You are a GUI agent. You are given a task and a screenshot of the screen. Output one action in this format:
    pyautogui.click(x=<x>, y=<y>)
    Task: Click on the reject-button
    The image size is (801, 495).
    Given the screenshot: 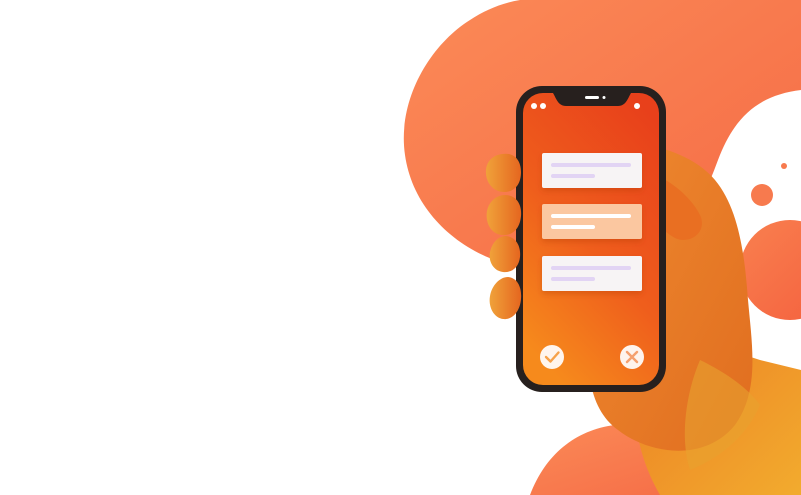 What is the action you would take?
    pyautogui.click(x=632, y=357)
    